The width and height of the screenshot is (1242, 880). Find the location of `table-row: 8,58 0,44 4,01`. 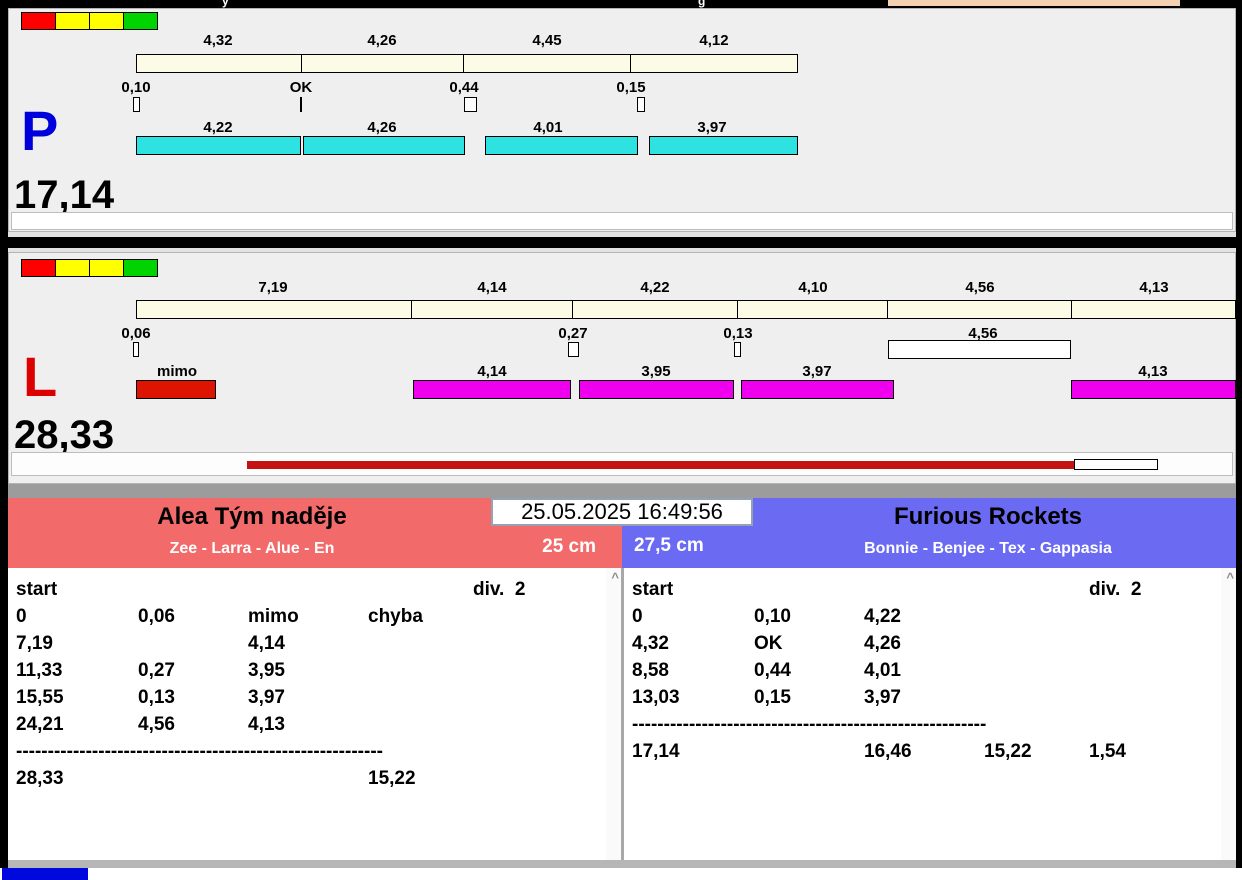

table-row: 8,58 0,44 4,01 is located at coordinates (930, 671).